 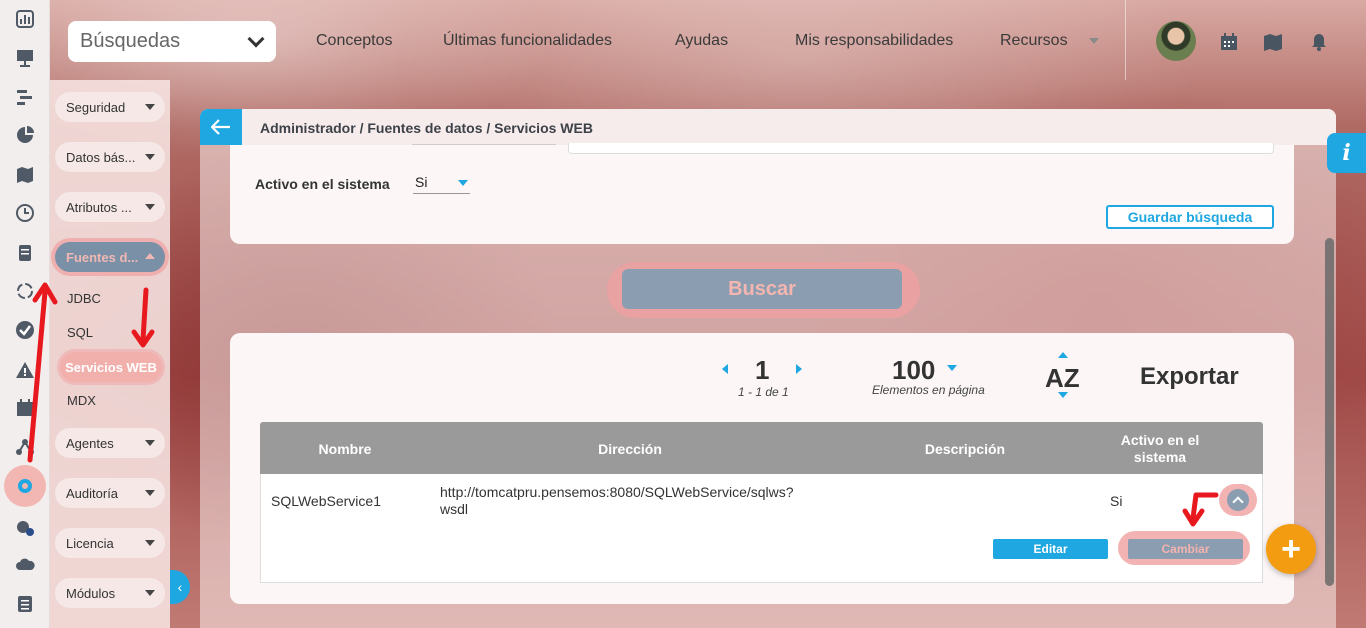 I want to click on sidebar-item-label: Auditoría, so click(x=92, y=493).